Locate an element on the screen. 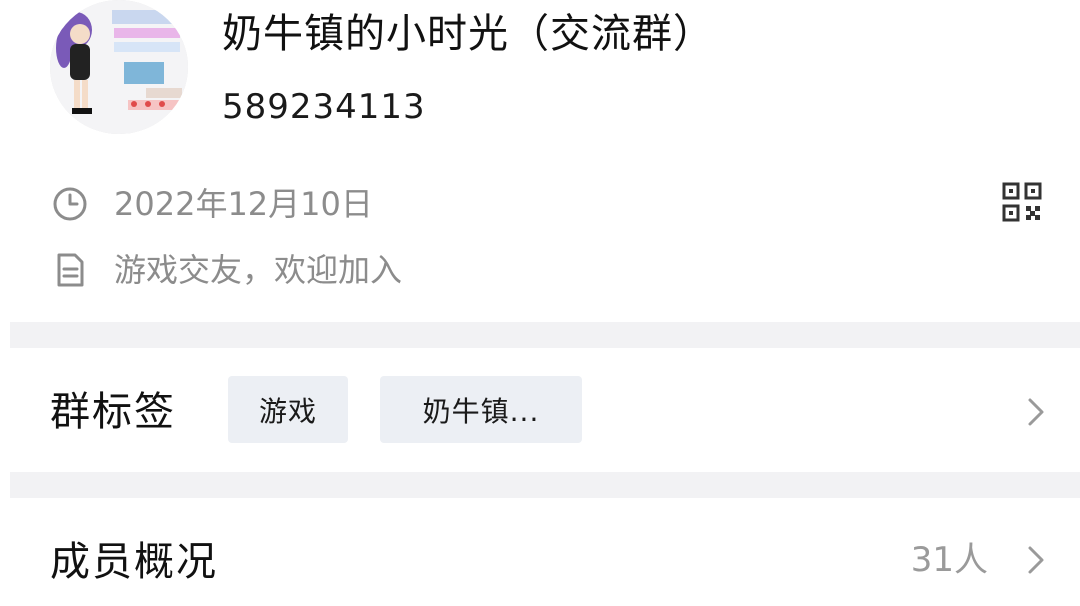 The height and width of the screenshot is (606, 1080). qr-code-button is located at coordinates (1022, 204).